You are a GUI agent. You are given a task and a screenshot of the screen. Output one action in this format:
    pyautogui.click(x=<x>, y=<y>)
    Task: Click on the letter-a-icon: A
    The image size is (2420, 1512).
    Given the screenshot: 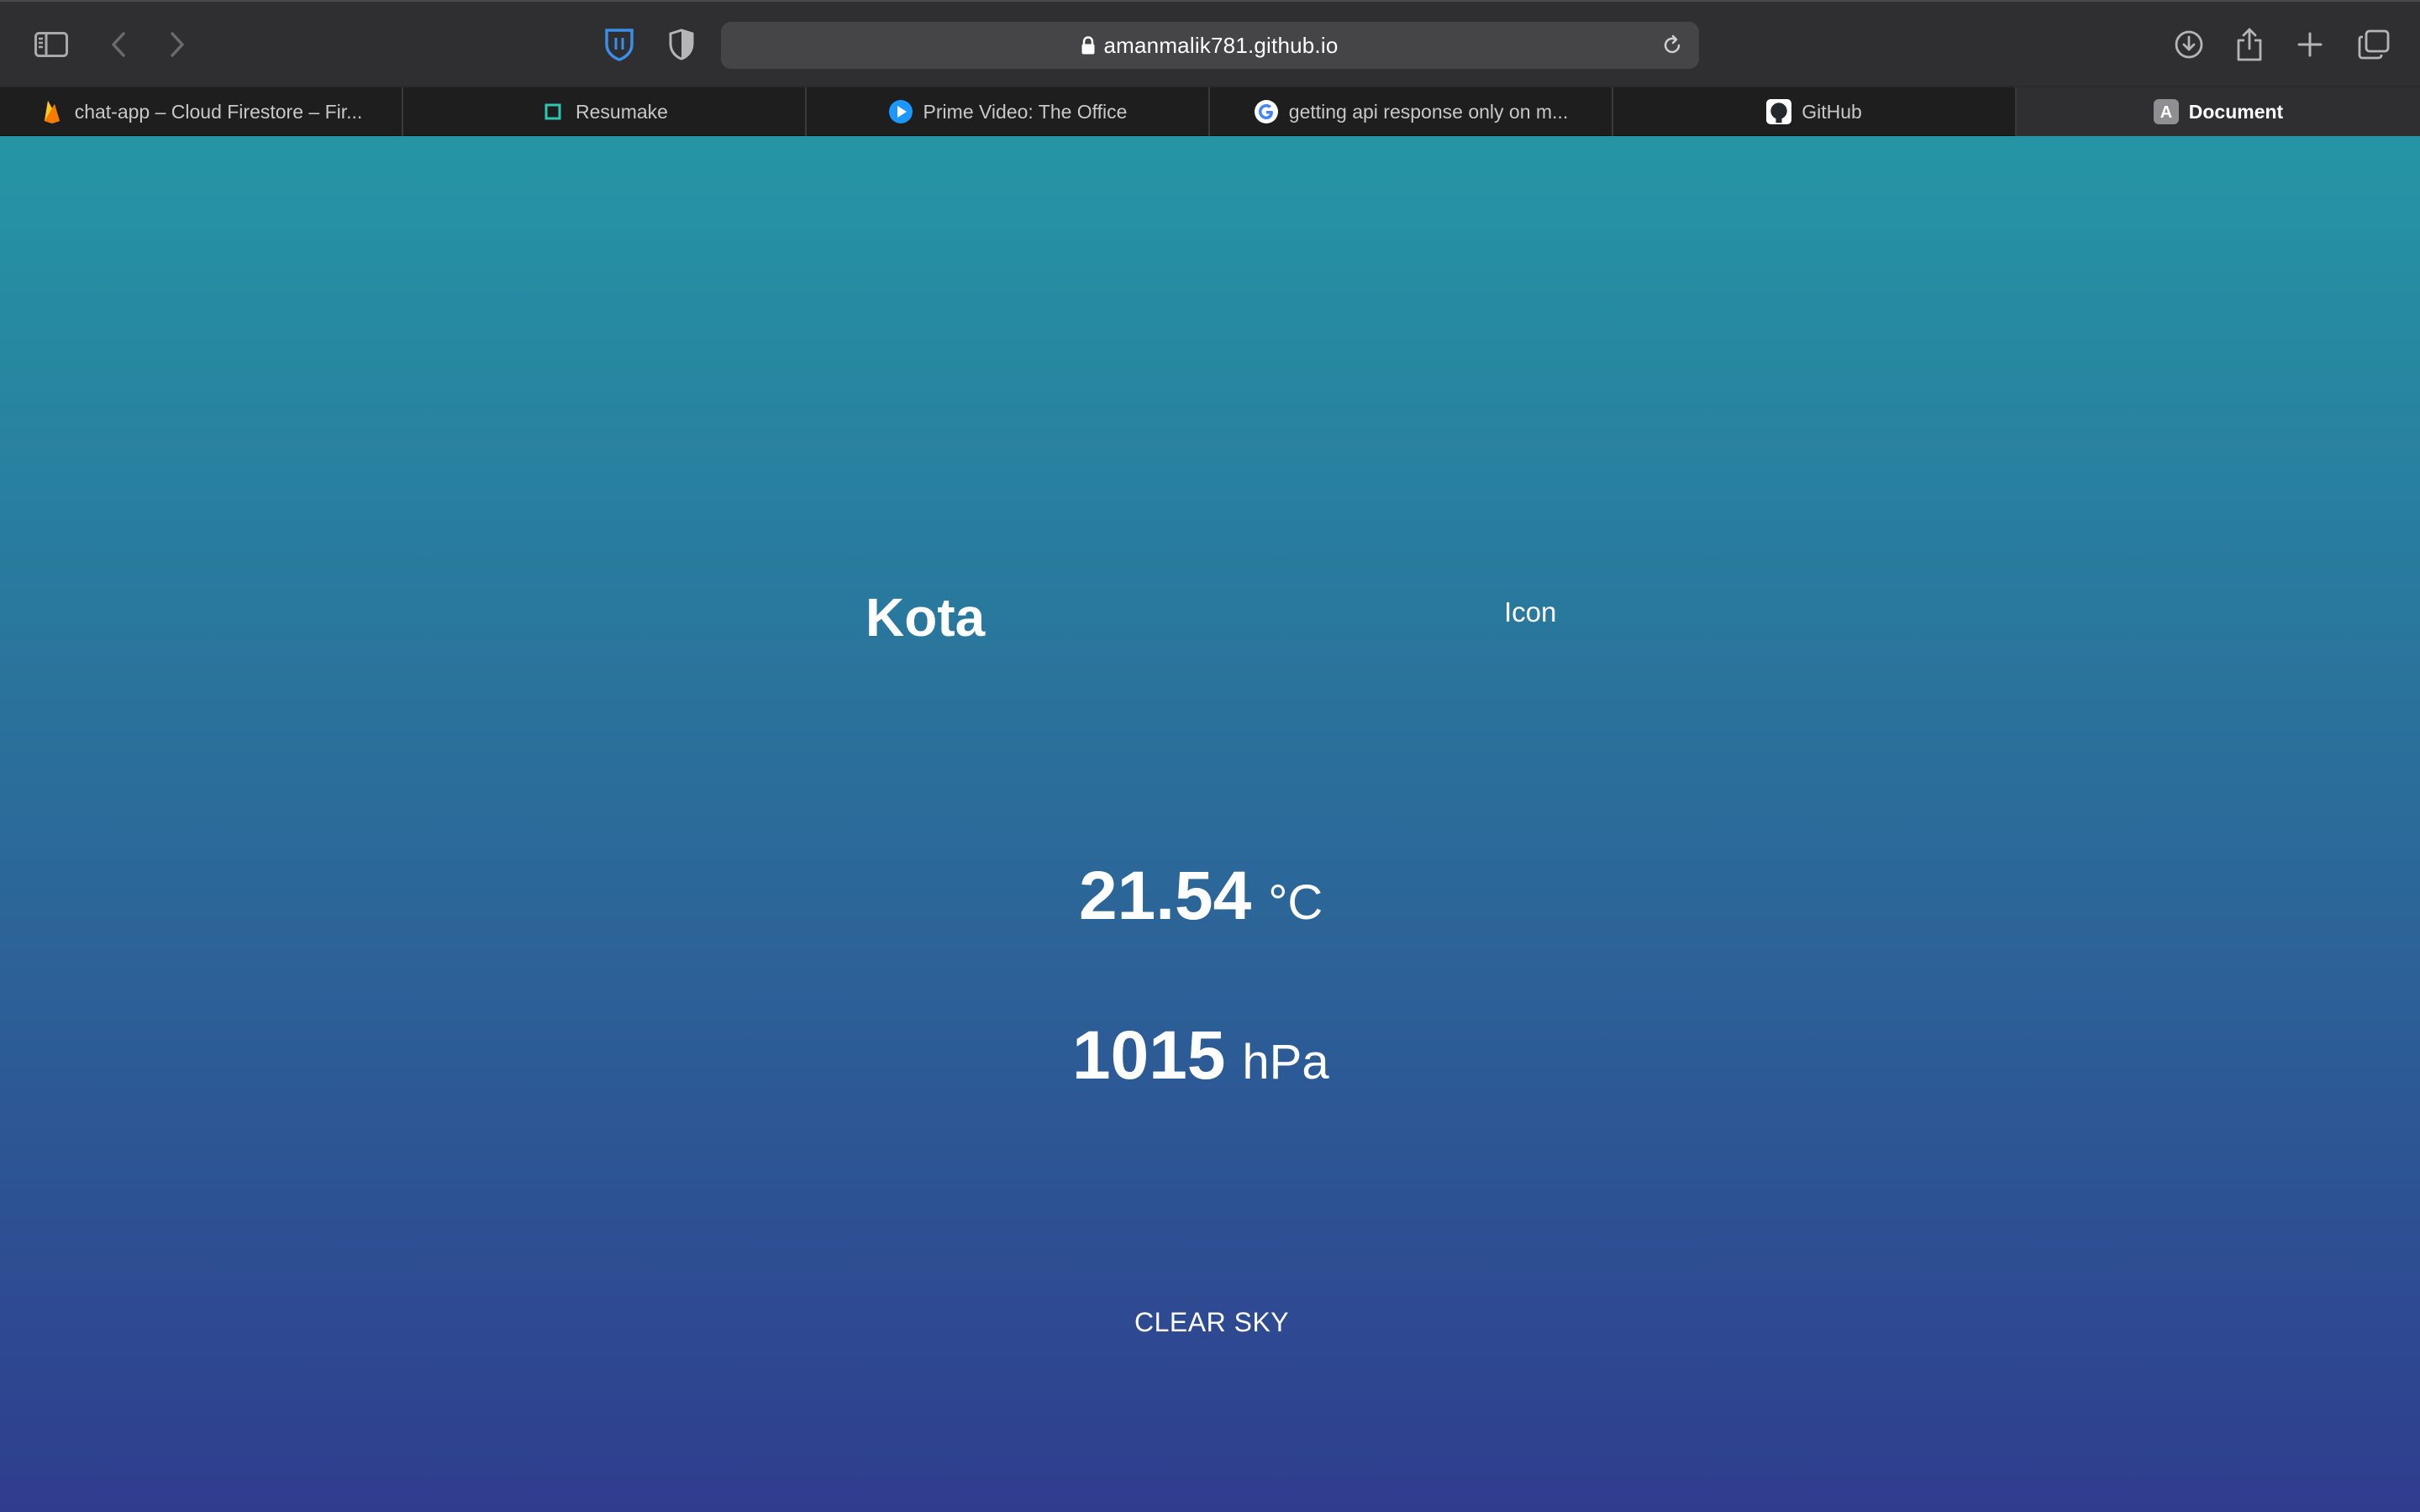 What is the action you would take?
    pyautogui.click(x=2166, y=111)
    